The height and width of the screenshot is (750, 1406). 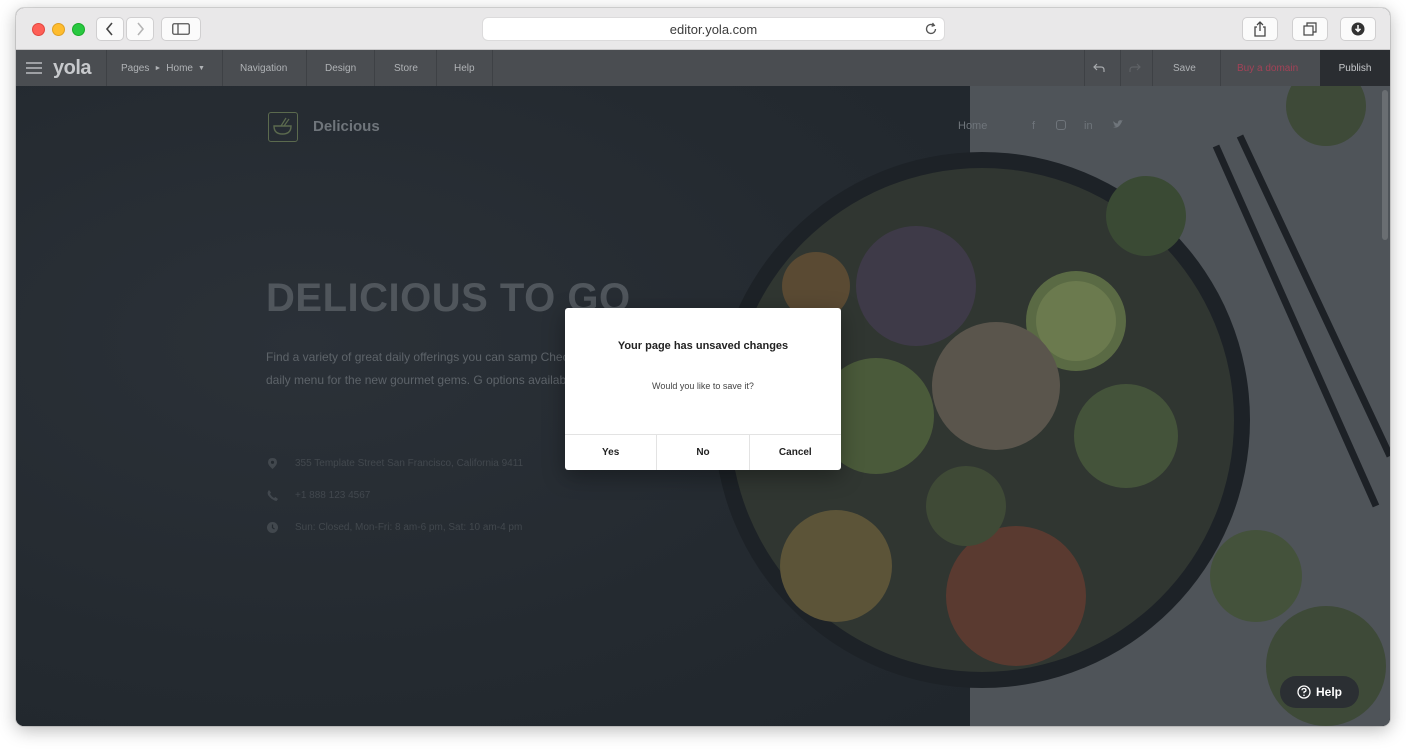 What do you see at coordinates (1355, 68) in the screenshot?
I see `publish-button: Publish` at bounding box center [1355, 68].